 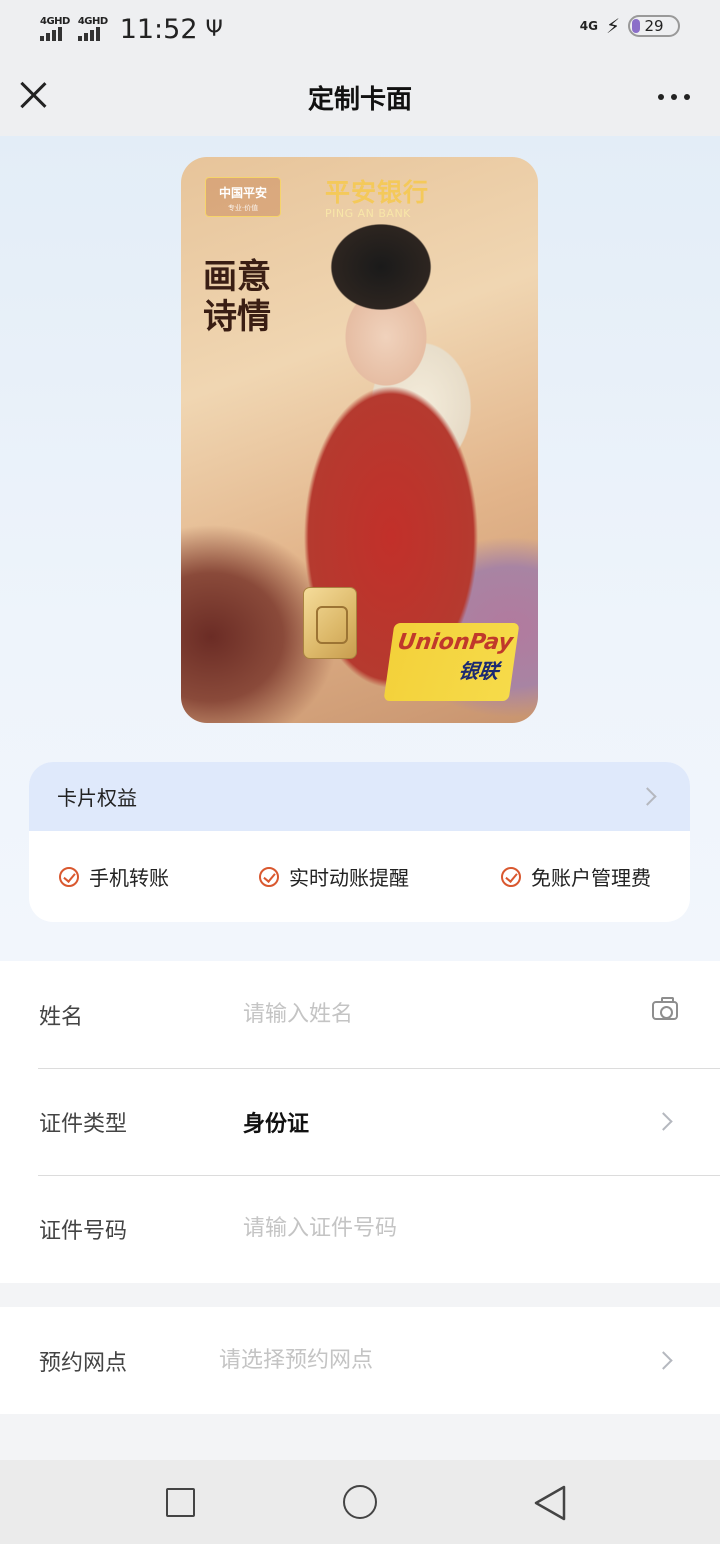 I want to click on card-calligraphy: 画意诗情, so click(x=237, y=297).